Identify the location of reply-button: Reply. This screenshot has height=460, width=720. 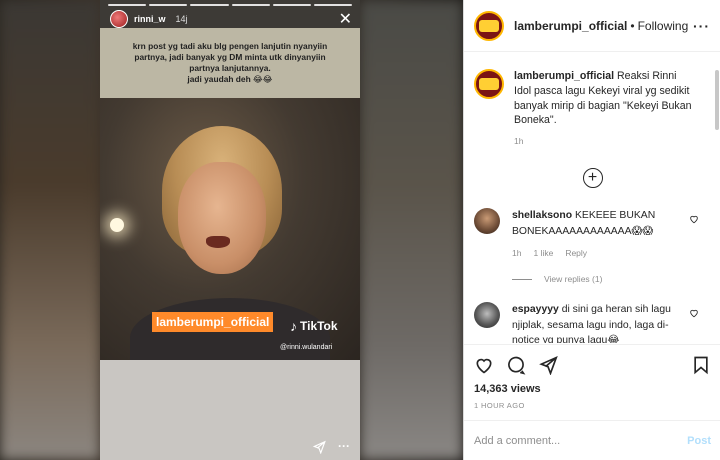
(576, 253).